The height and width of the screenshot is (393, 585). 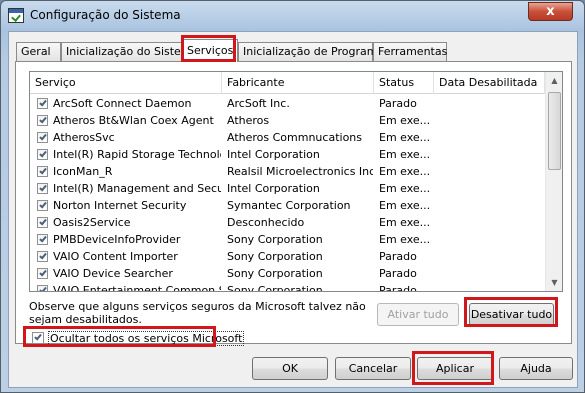 I want to click on service-name: IconMan_R, so click(x=83, y=171).